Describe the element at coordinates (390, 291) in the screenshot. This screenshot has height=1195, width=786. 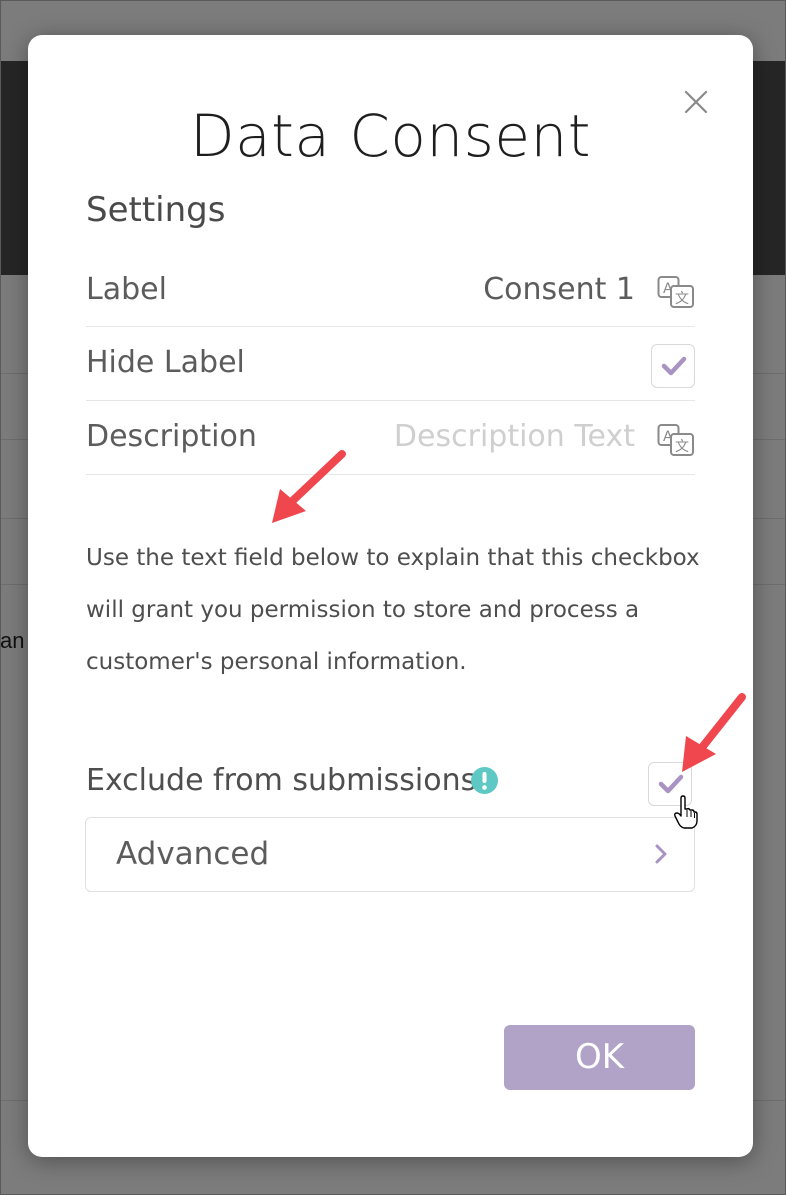
I see `label-row: Label Consent 1 A 文` at that location.